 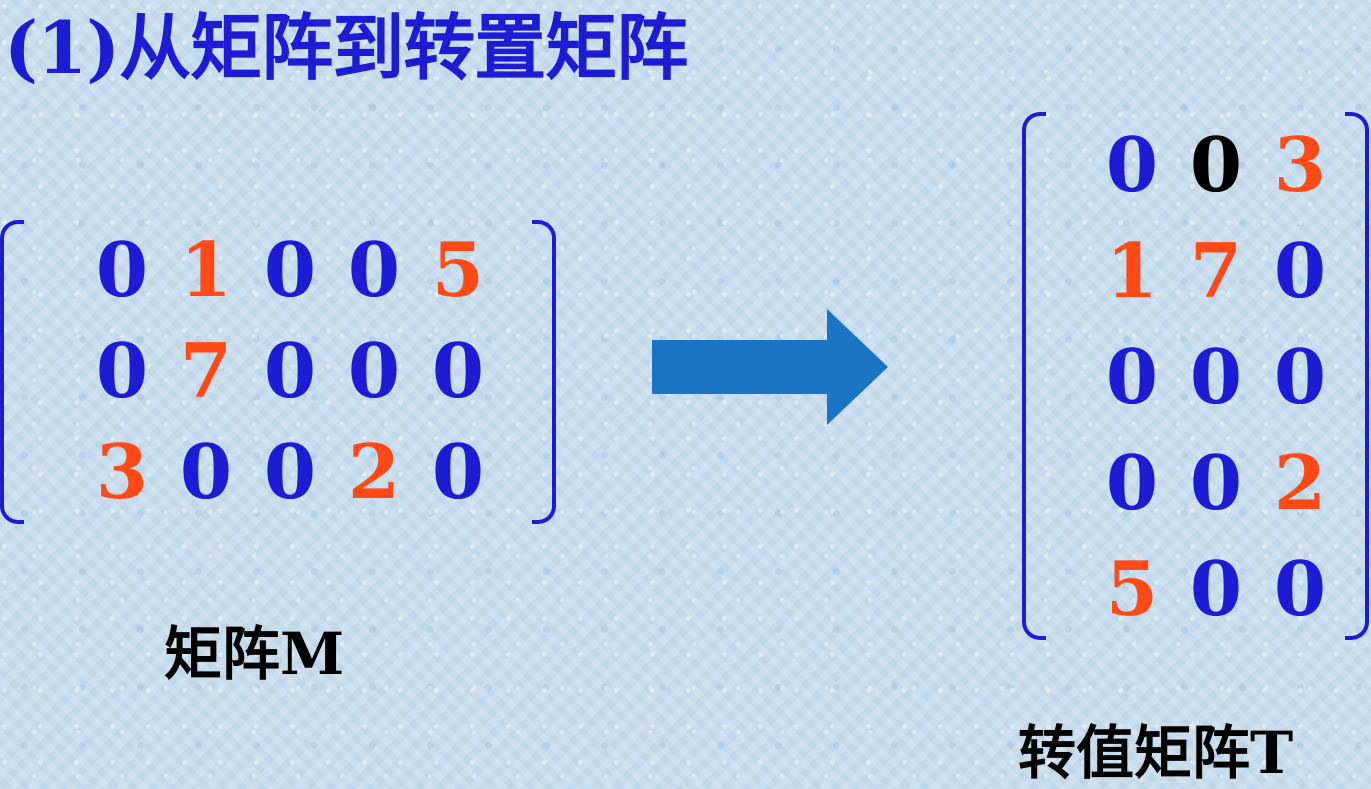 I want to click on matrix-t-cell-r3-c2: 0, so click(x=1216, y=376).